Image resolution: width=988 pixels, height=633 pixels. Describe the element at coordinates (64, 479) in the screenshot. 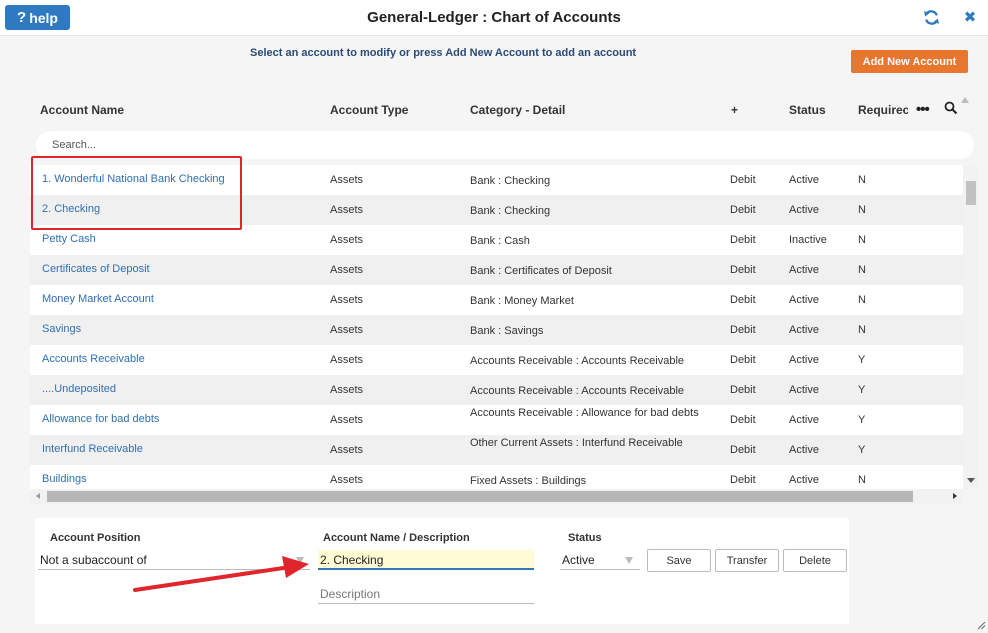

I see `account-name-link: Buildings` at that location.